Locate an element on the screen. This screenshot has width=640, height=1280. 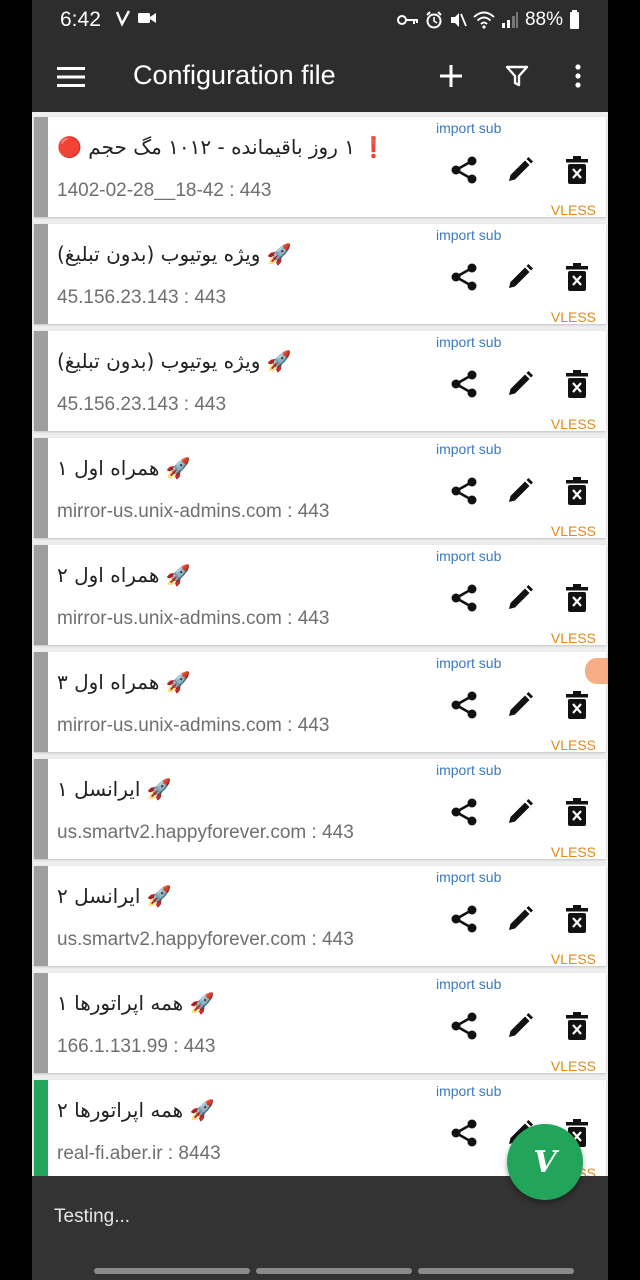
config-address: 45.156.23.143 : 443 is located at coordinates (142, 297).